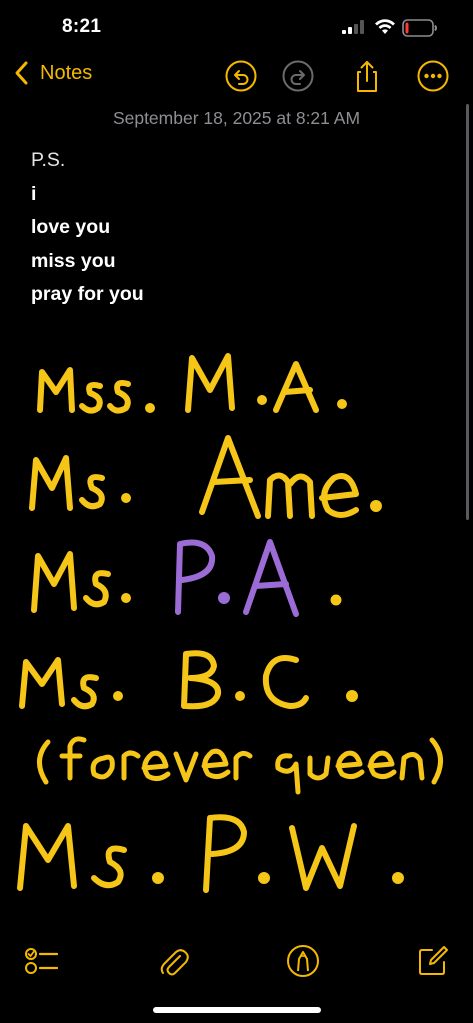 The width and height of the screenshot is (473, 1023). I want to click on compose-icon, so click(433, 961).